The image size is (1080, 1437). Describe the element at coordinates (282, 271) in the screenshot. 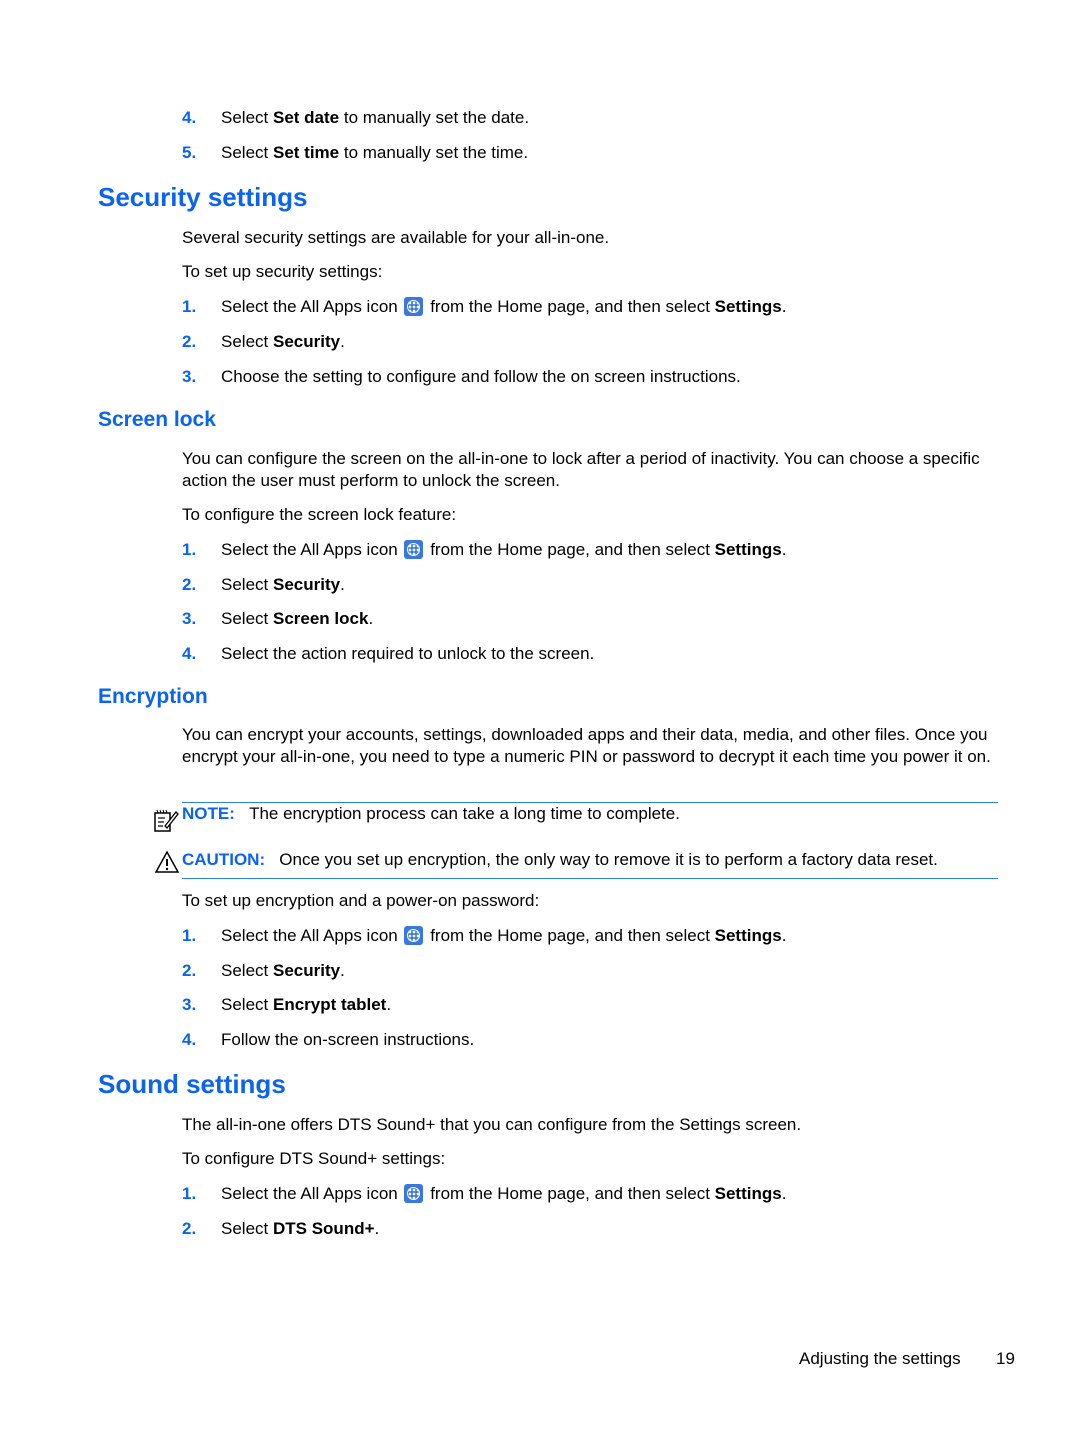

I see `security-lead: To set up security settings:` at that location.